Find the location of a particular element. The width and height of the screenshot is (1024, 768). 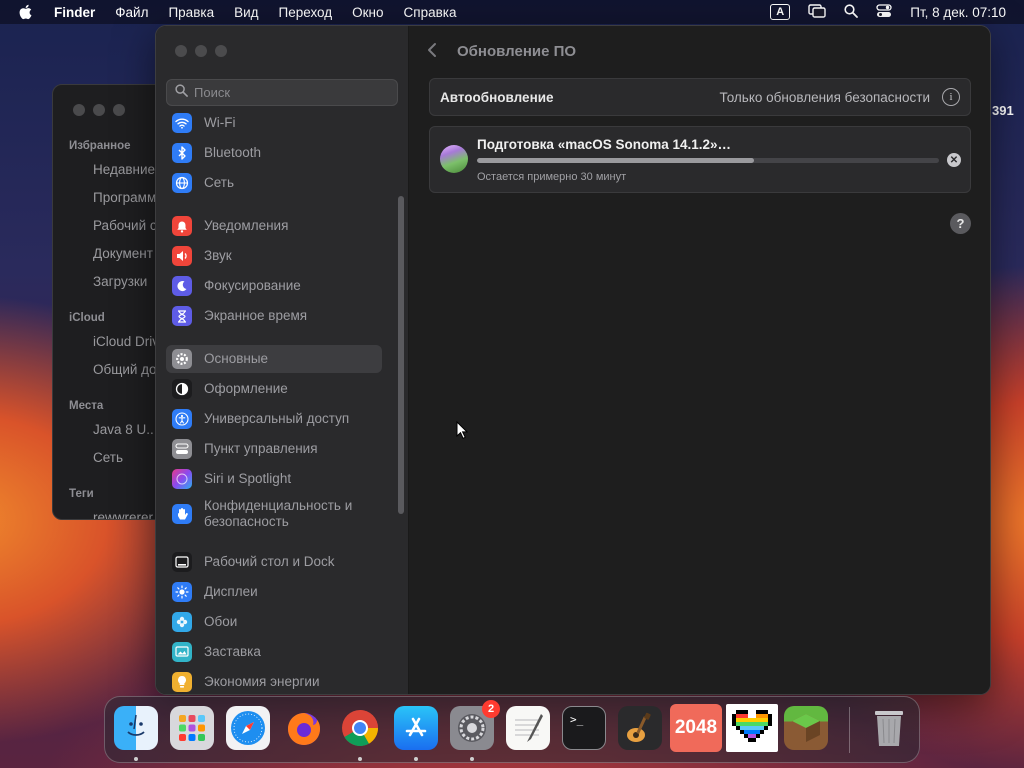

menu-view: Вид is located at coordinates (246, 12).